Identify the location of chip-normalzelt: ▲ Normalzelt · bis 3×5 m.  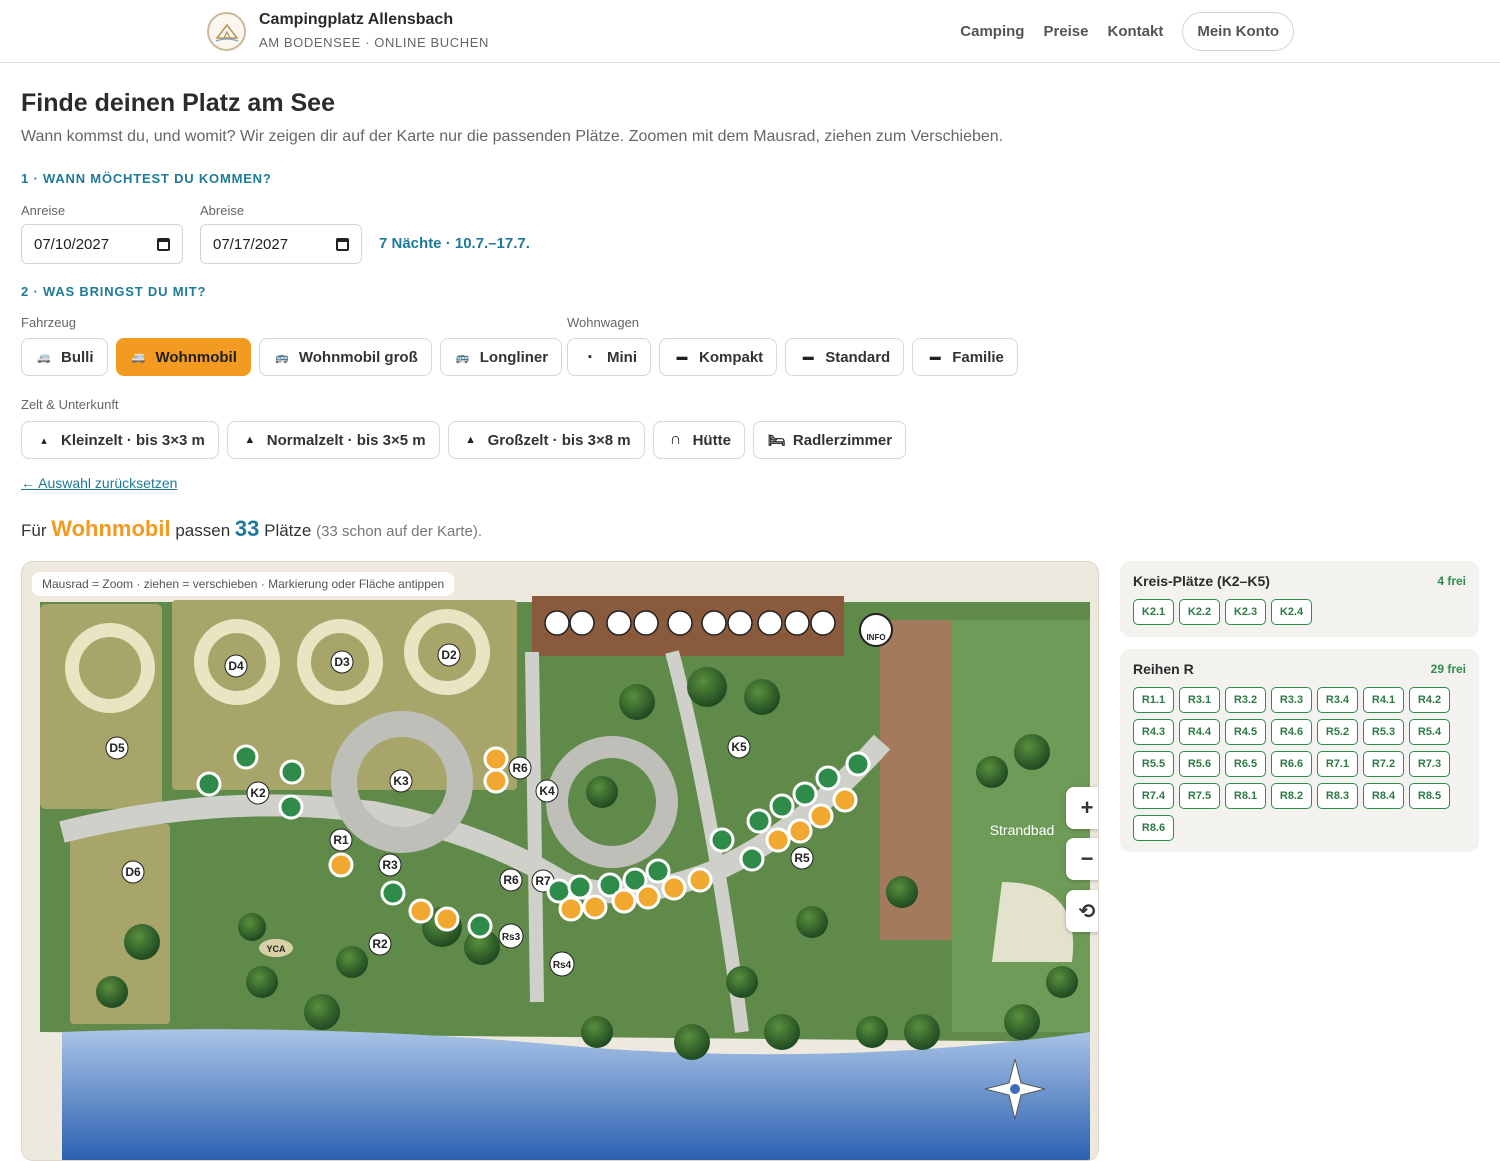
(333, 440).